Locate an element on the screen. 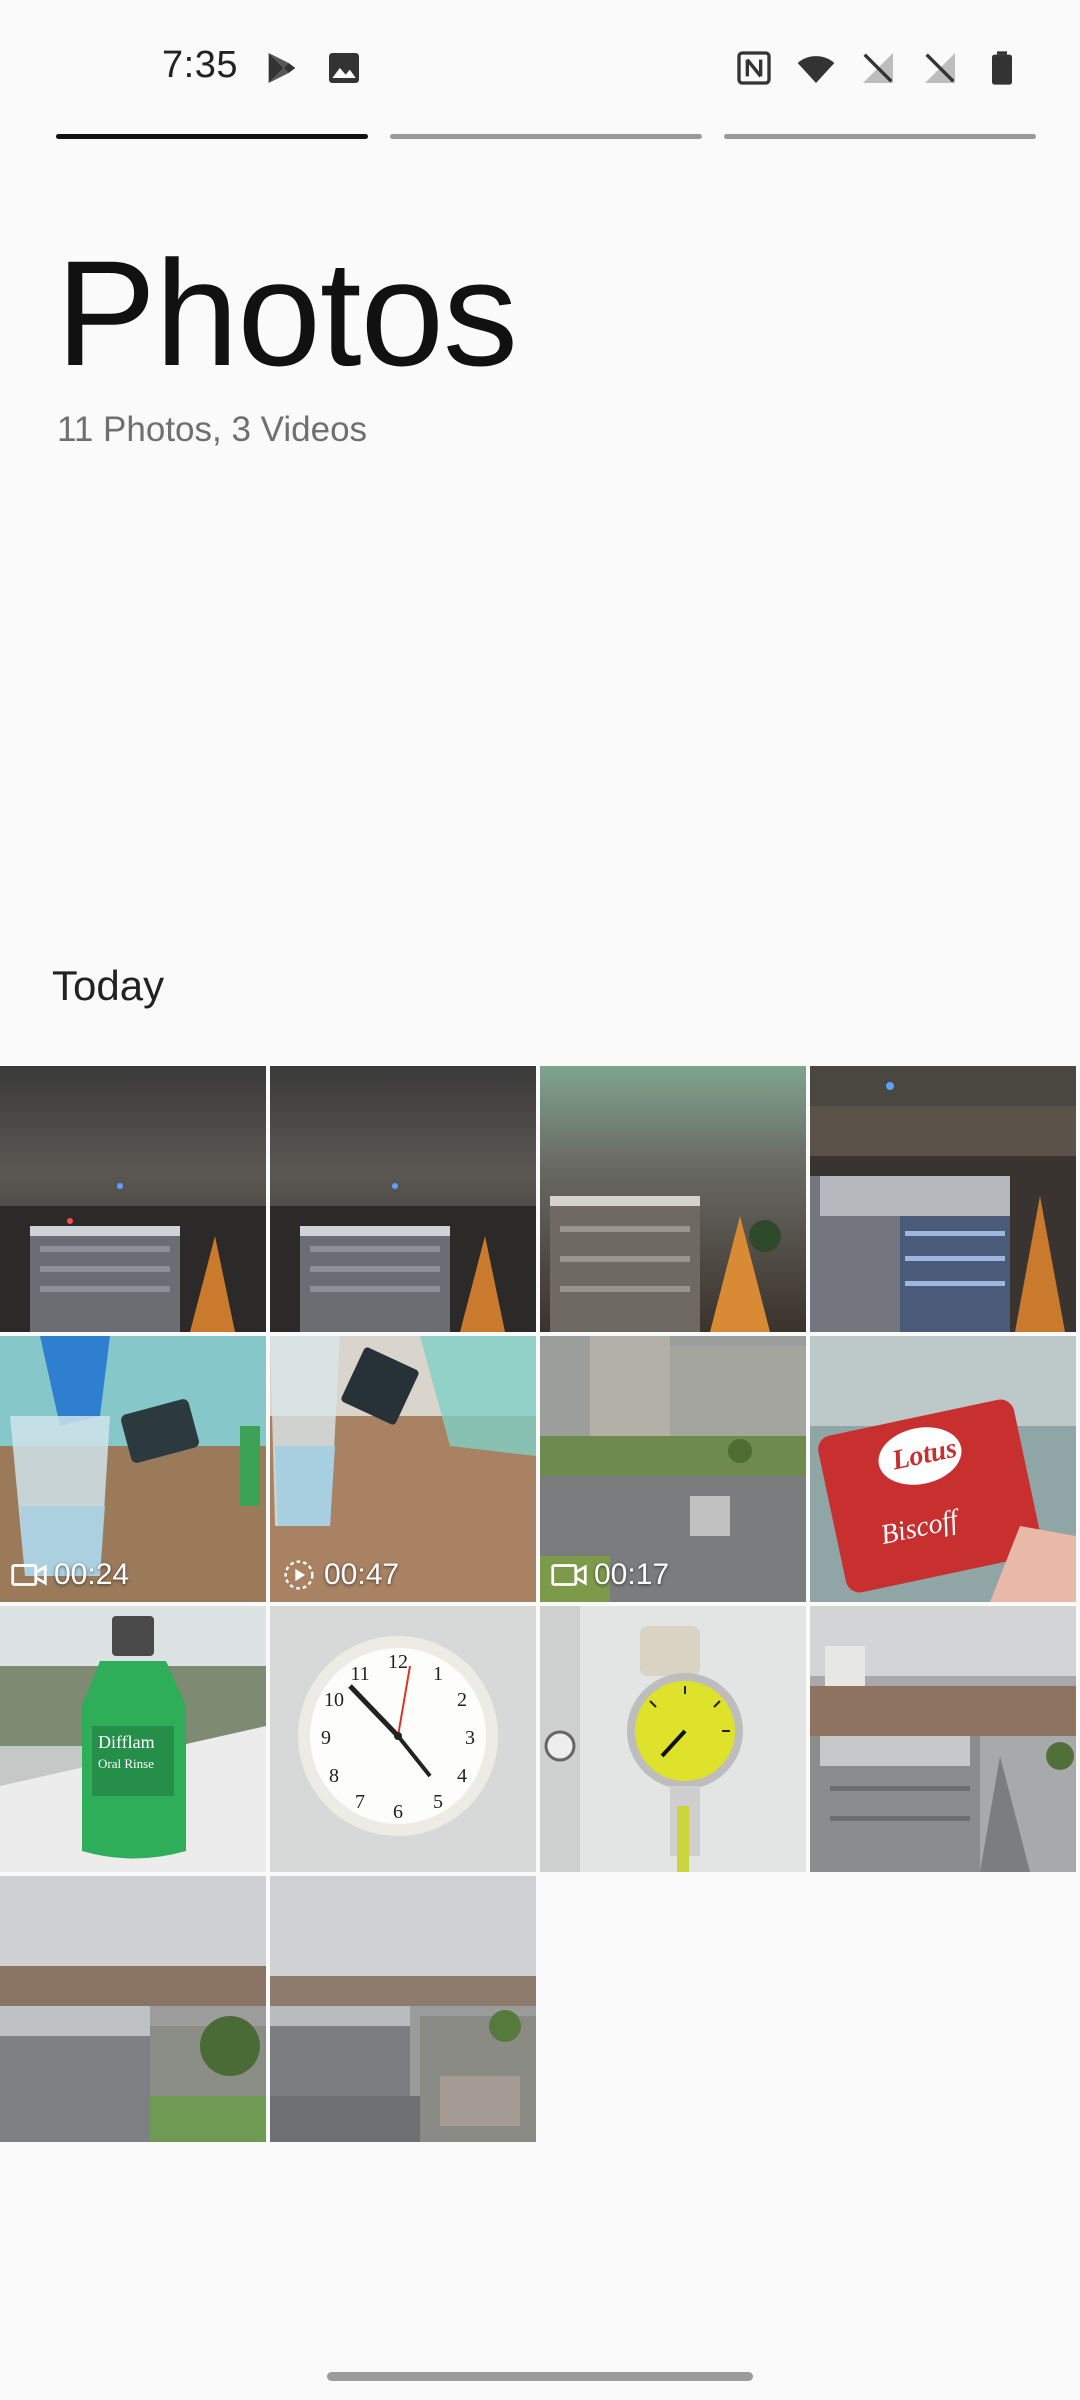 This screenshot has width=1080, height=2400. home-indicator is located at coordinates (540, 2376).